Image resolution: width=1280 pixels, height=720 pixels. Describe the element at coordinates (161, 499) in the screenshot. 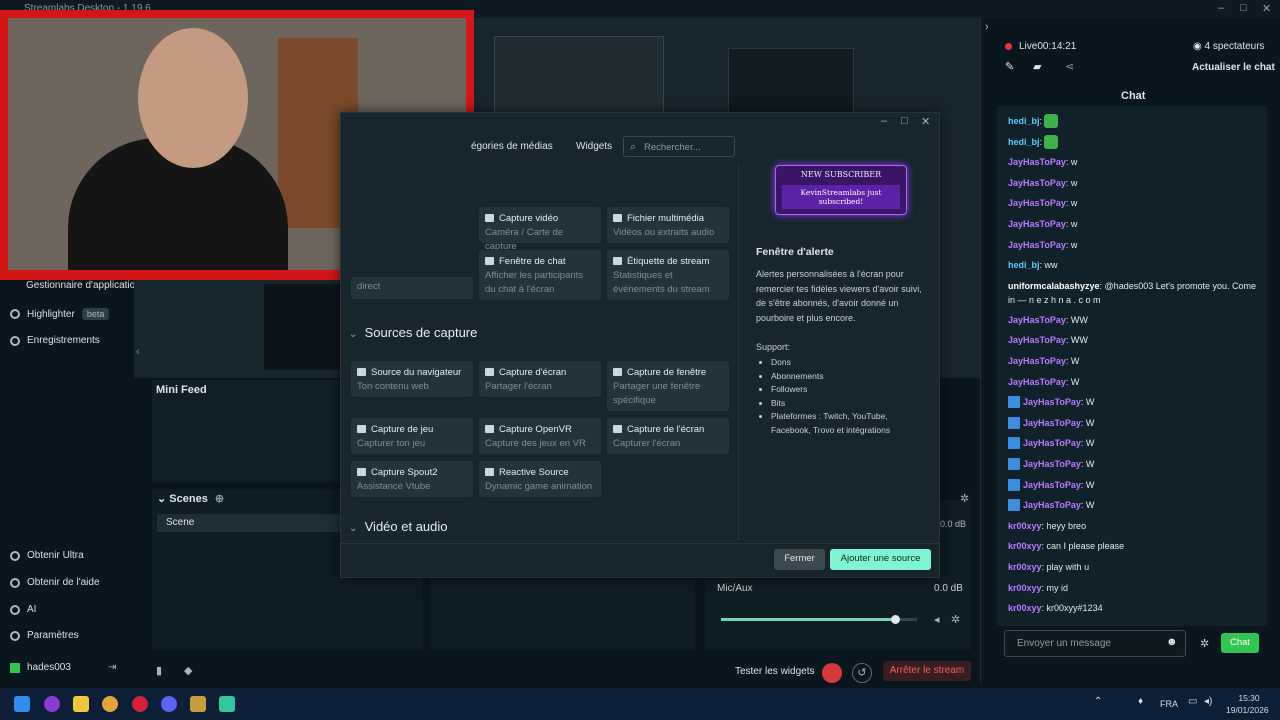

I see `chevron-down-icon: ⌄` at that location.